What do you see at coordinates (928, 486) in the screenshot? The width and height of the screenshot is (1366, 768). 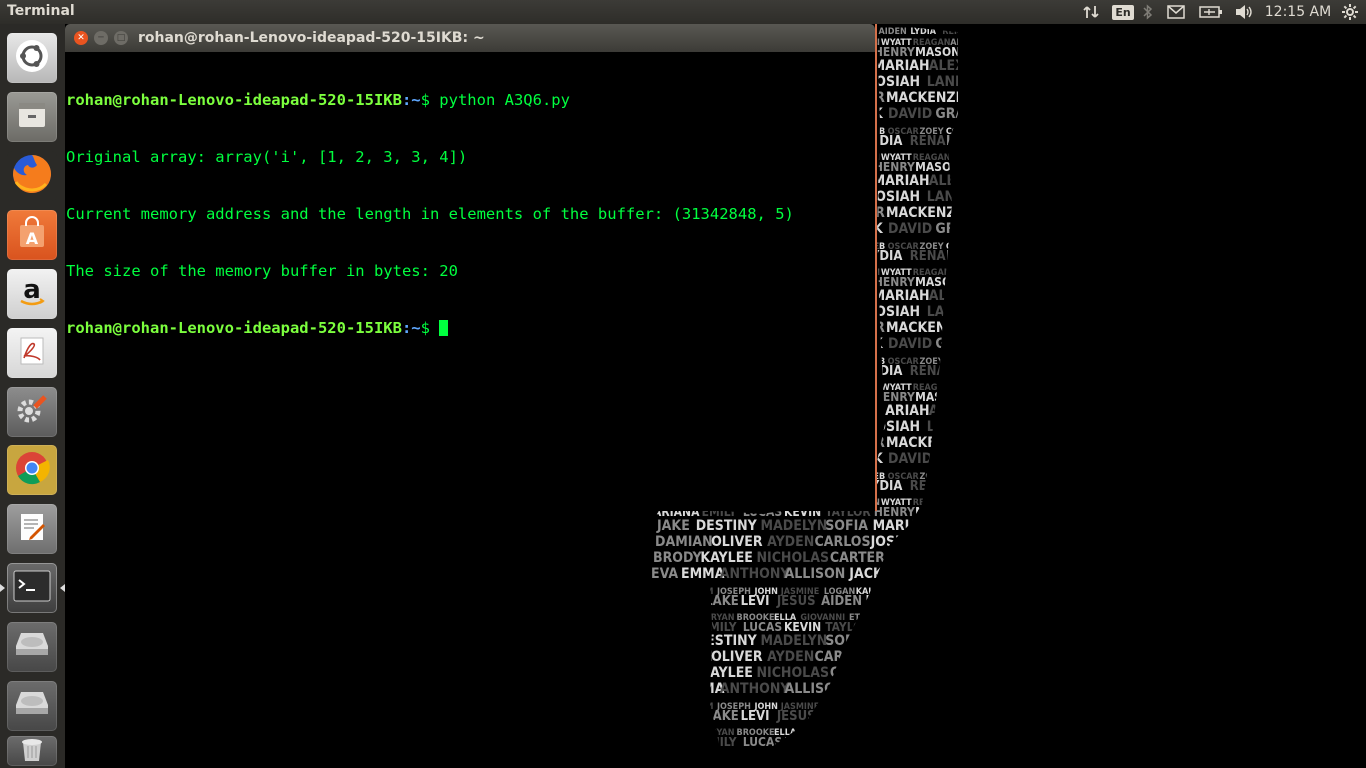 I see `wallpaper-word: RENA` at bounding box center [928, 486].